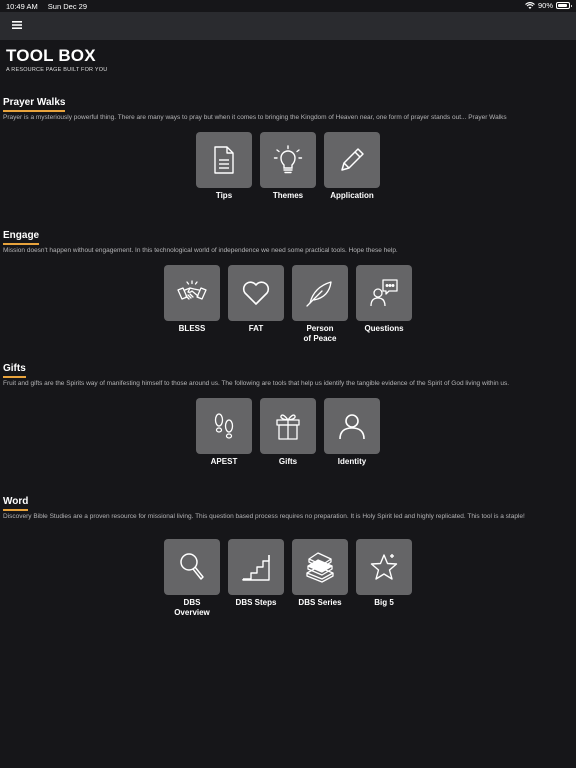 This screenshot has height=768, width=576. What do you see at coordinates (57, 70) in the screenshot?
I see `page-subtitle: A RESOURCE PAGE BUILT FOR YOU` at bounding box center [57, 70].